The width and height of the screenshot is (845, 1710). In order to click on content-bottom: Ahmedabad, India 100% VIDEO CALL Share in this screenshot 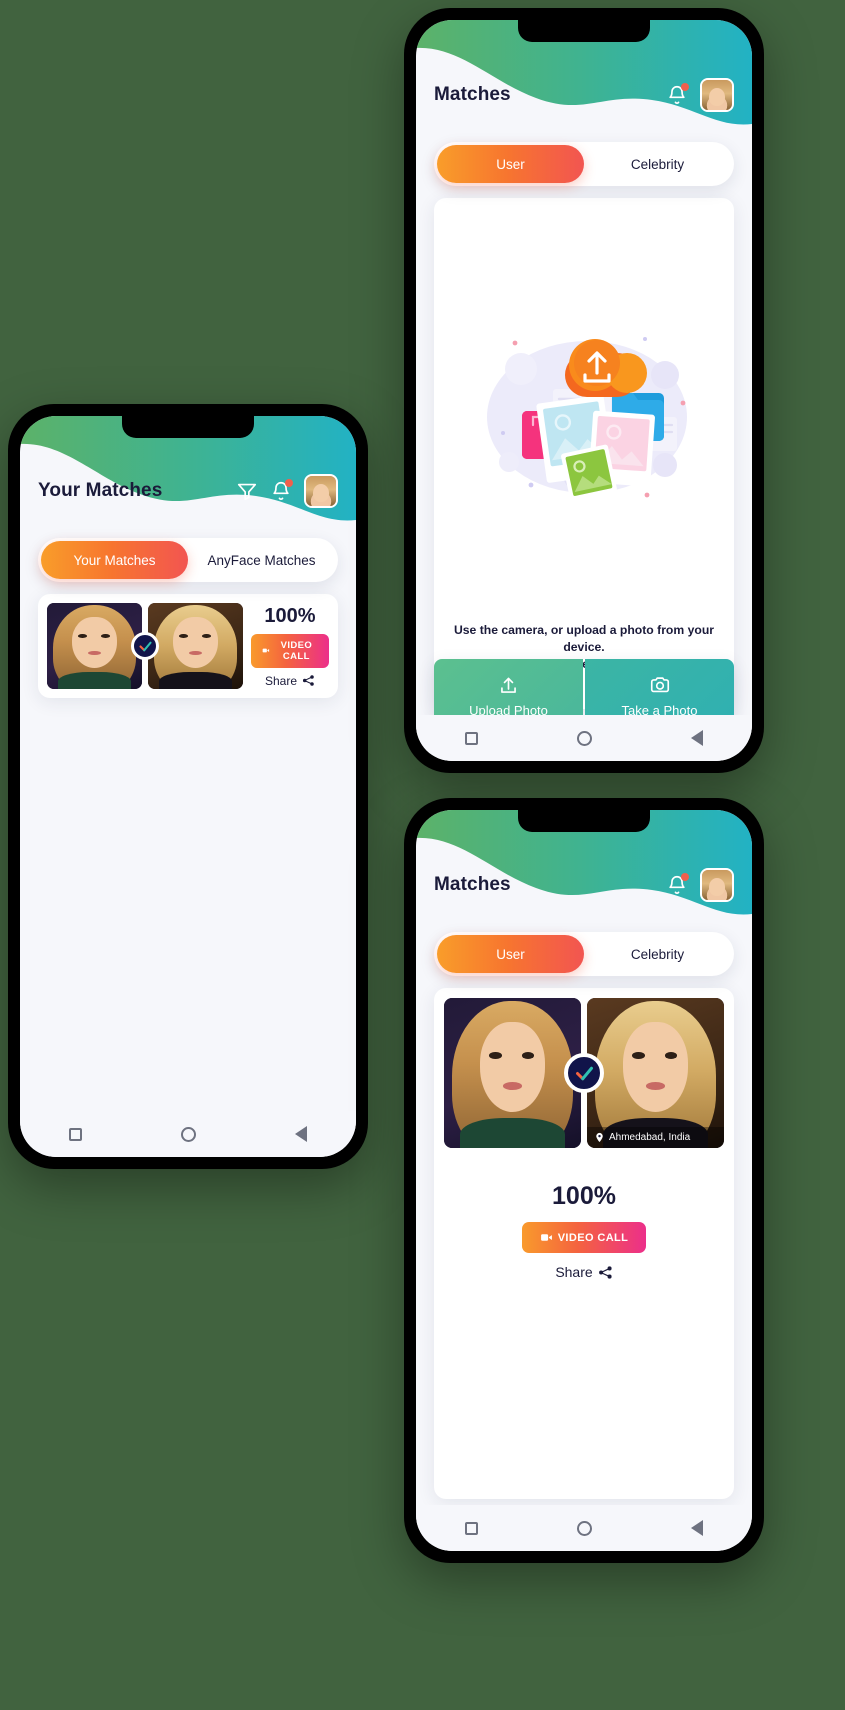, I will do `click(584, 1243)`.